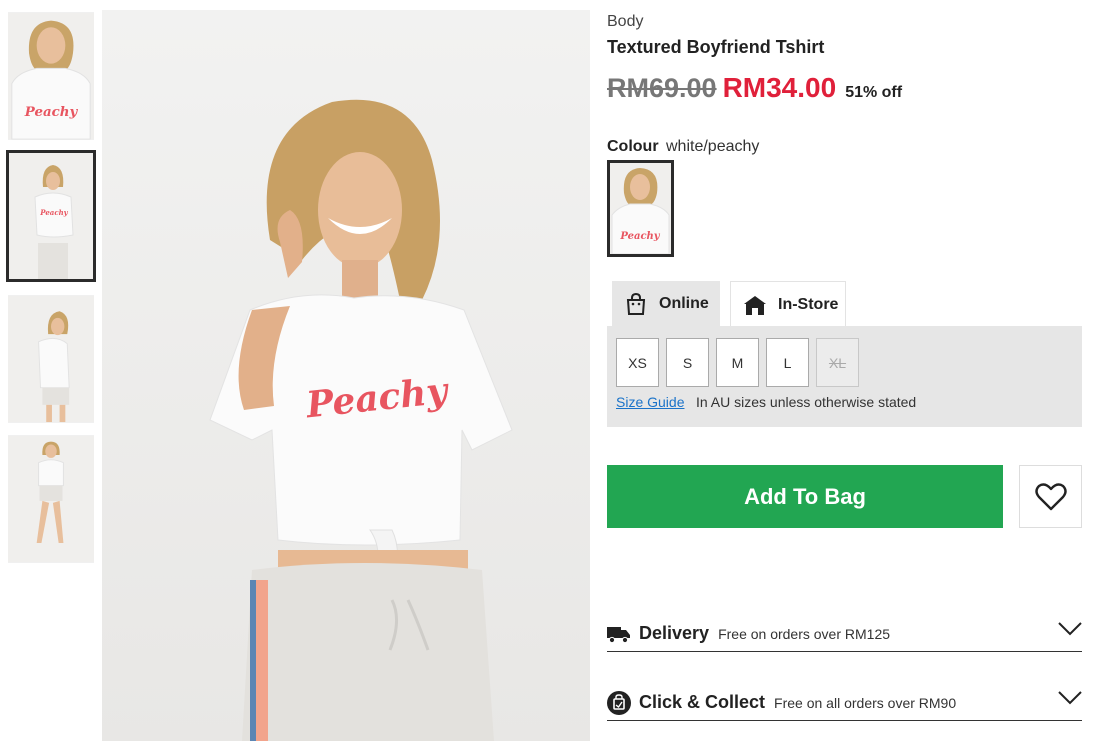 The width and height of the screenshot is (1095, 752). I want to click on thumbnail-front-image: Peachy, so click(51, 216).